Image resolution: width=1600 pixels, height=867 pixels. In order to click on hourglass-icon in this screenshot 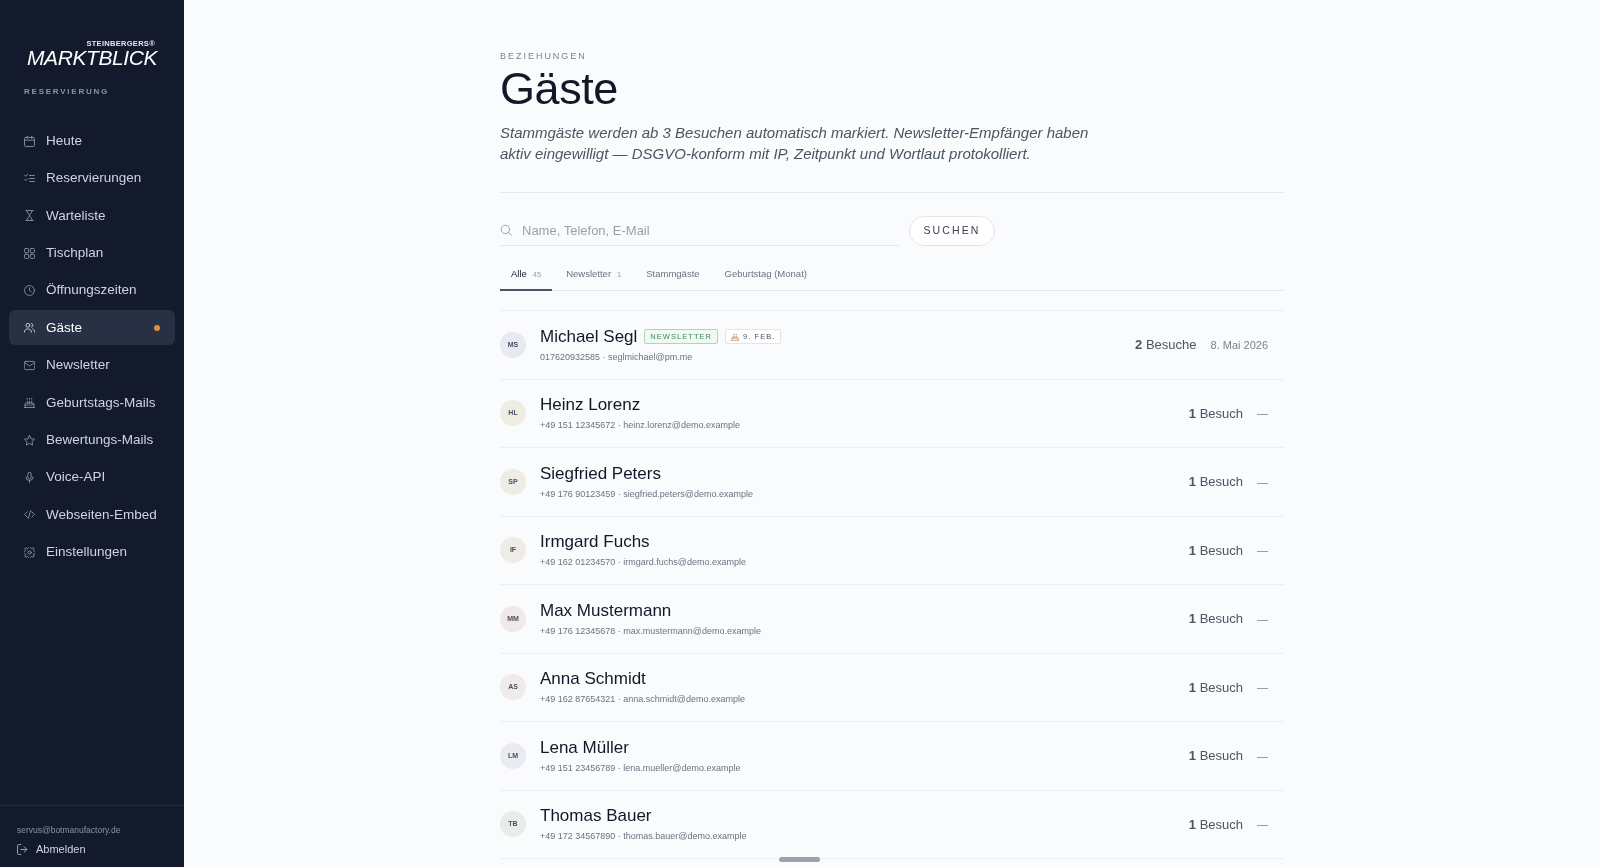, I will do `click(29, 216)`.